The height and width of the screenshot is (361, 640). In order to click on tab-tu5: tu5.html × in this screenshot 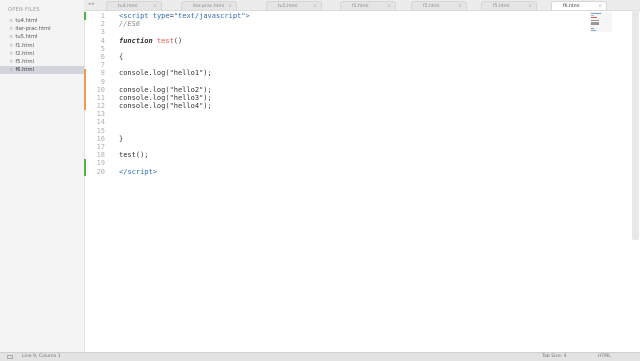, I will do `click(294, 5)`.